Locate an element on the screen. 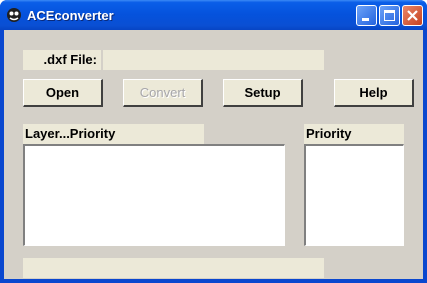 This screenshot has height=283, width=427. maximize-icon is located at coordinates (389, 15).